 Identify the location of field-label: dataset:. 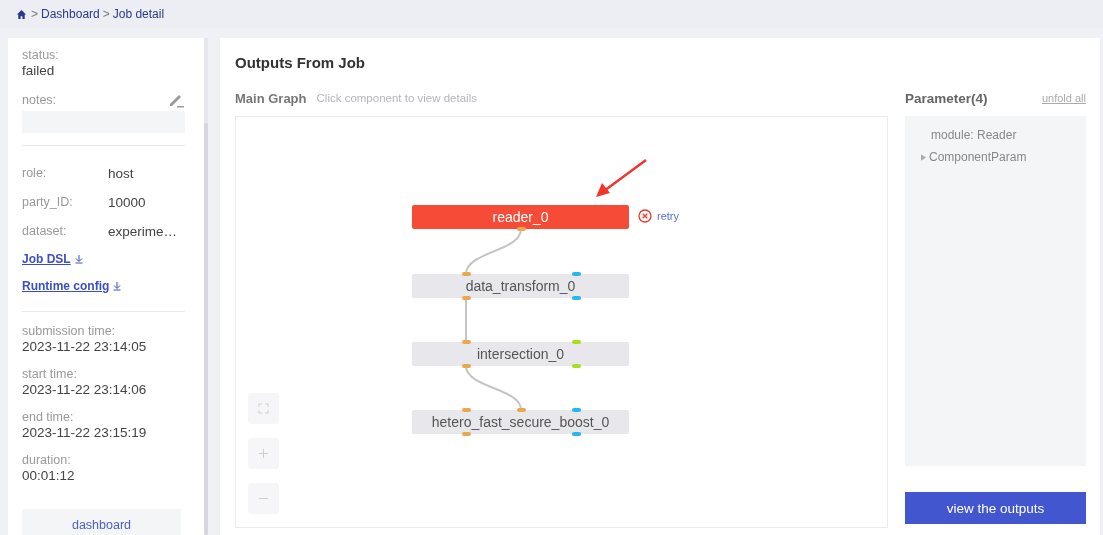
(45, 230).